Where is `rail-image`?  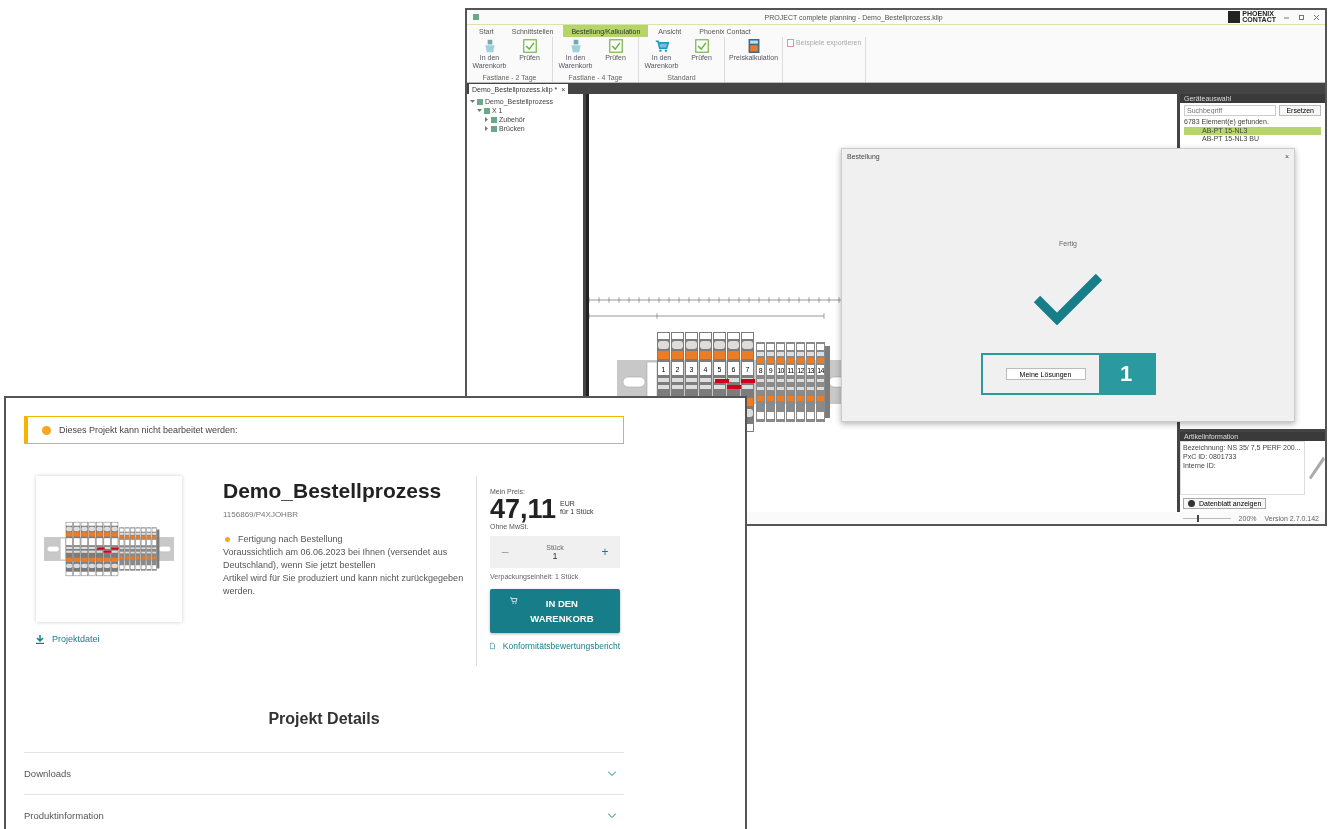 rail-image is located at coordinates (1317, 468).